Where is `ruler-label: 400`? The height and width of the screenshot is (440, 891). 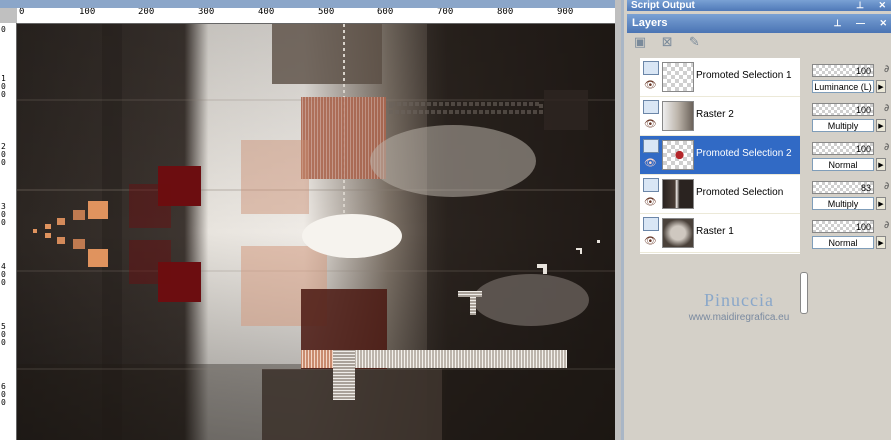 ruler-label: 400 is located at coordinates (266, 12).